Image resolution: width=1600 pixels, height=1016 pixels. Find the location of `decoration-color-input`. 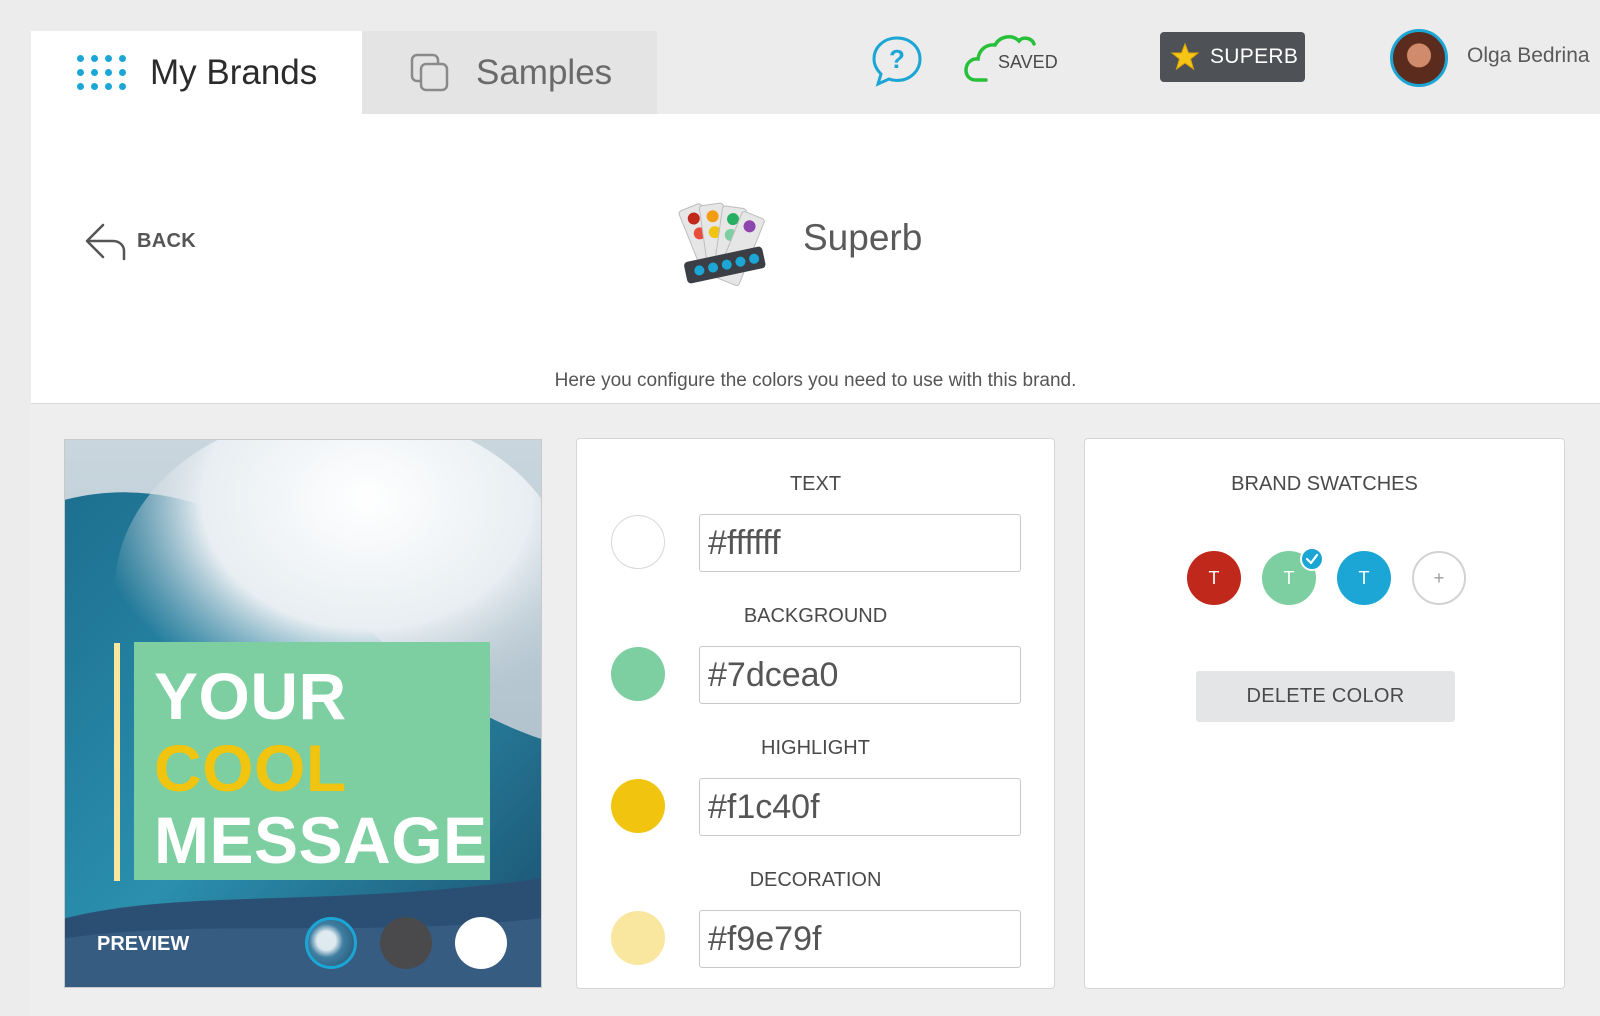

decoration-color-input is located at coordinates (860, 939).